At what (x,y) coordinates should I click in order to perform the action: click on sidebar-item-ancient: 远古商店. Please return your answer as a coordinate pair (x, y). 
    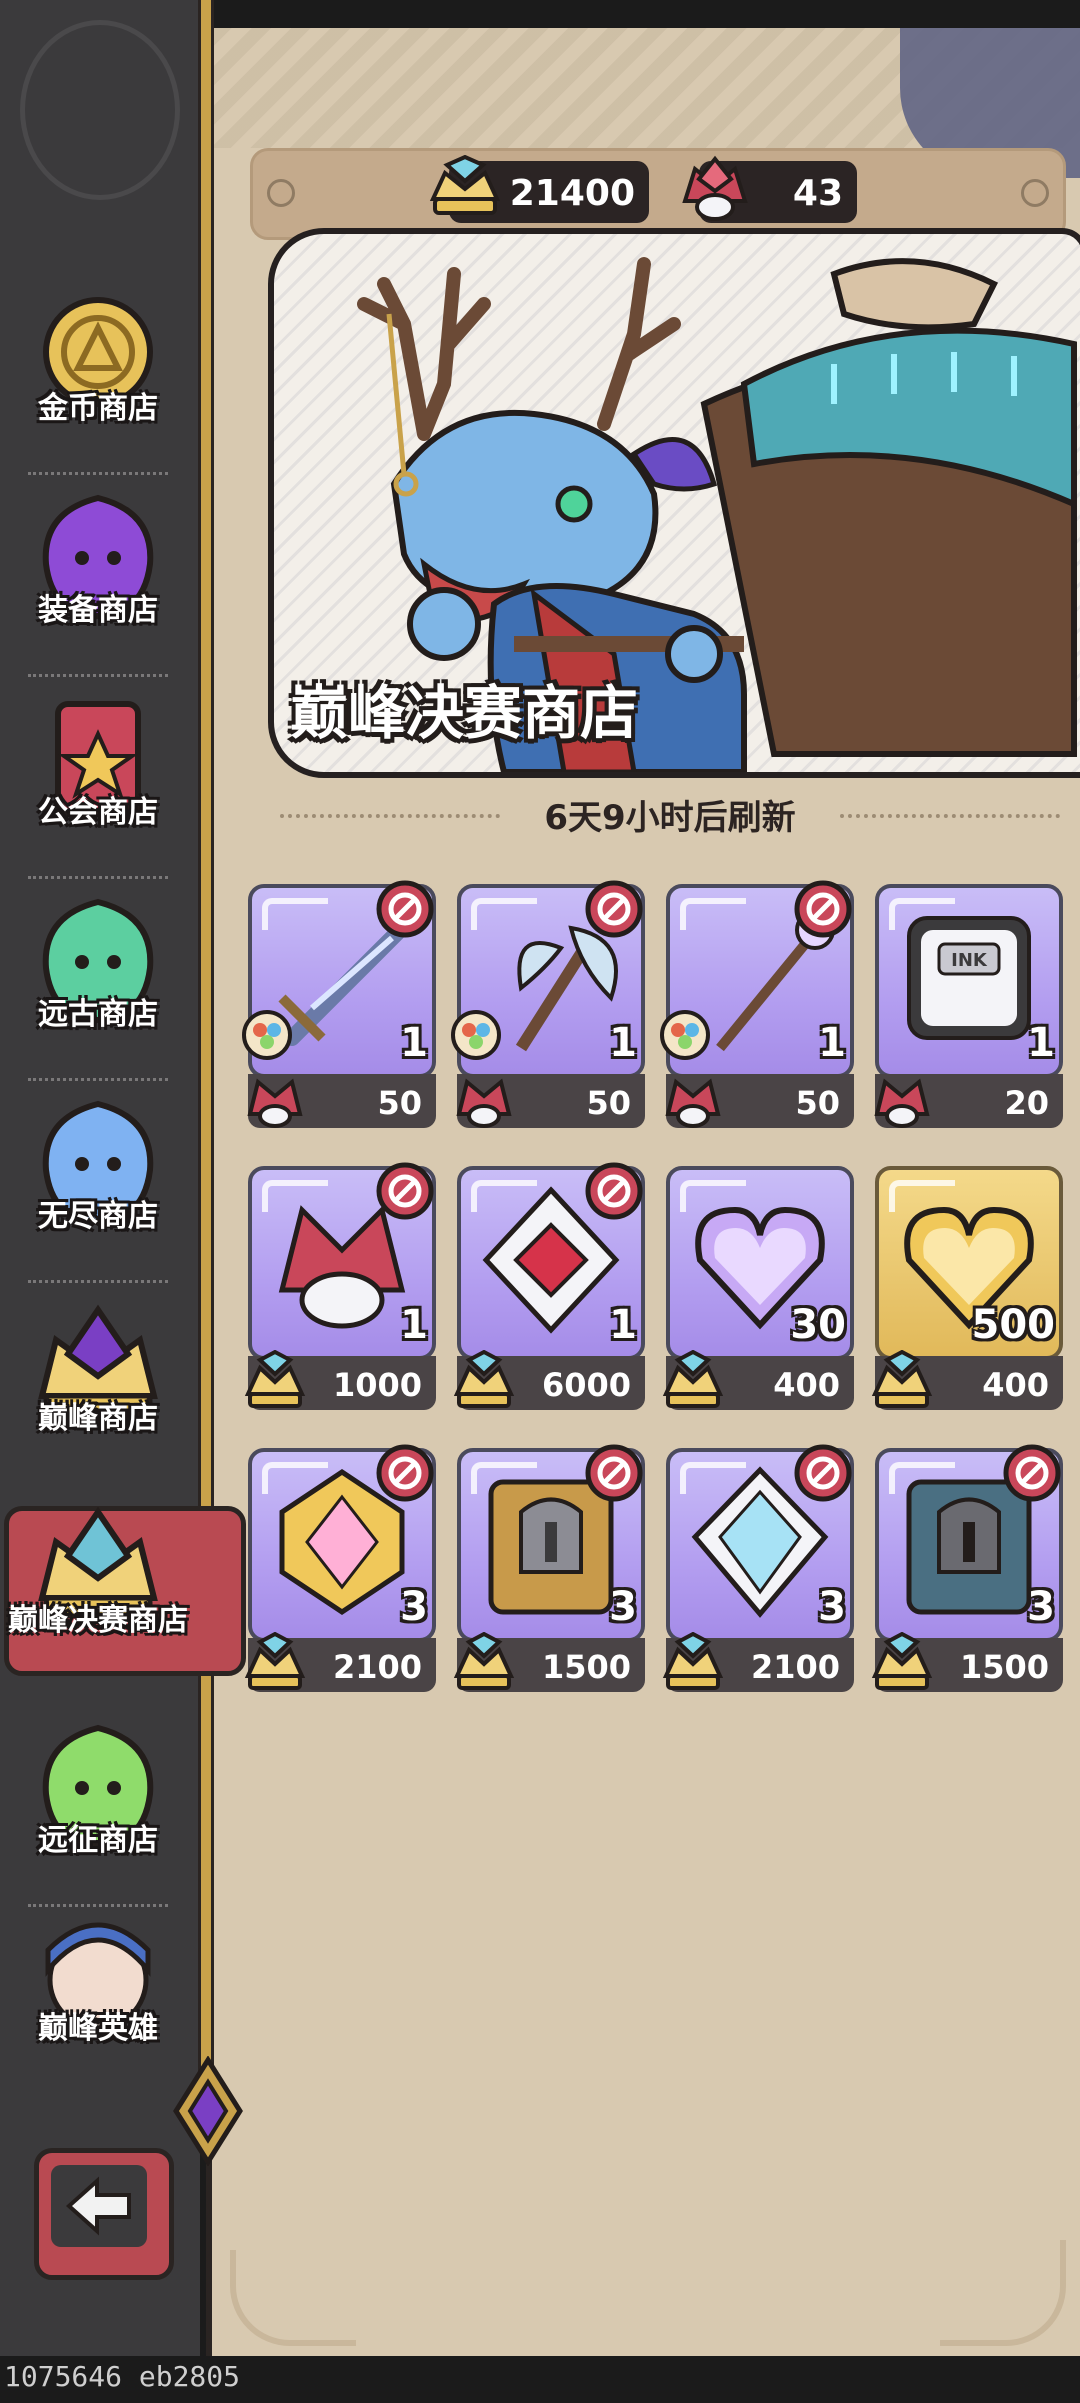
    Looking at the image, I should click on (98, 996).